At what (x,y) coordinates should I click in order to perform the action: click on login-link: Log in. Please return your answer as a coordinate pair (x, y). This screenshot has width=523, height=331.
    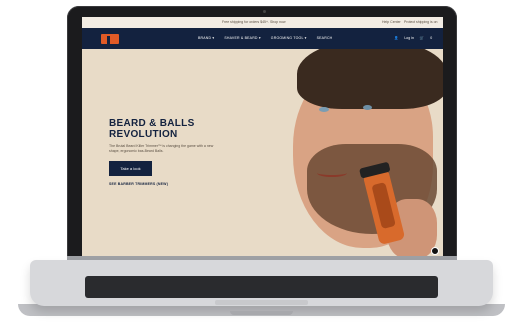
    Looking at the image, I should click on (409, 38).